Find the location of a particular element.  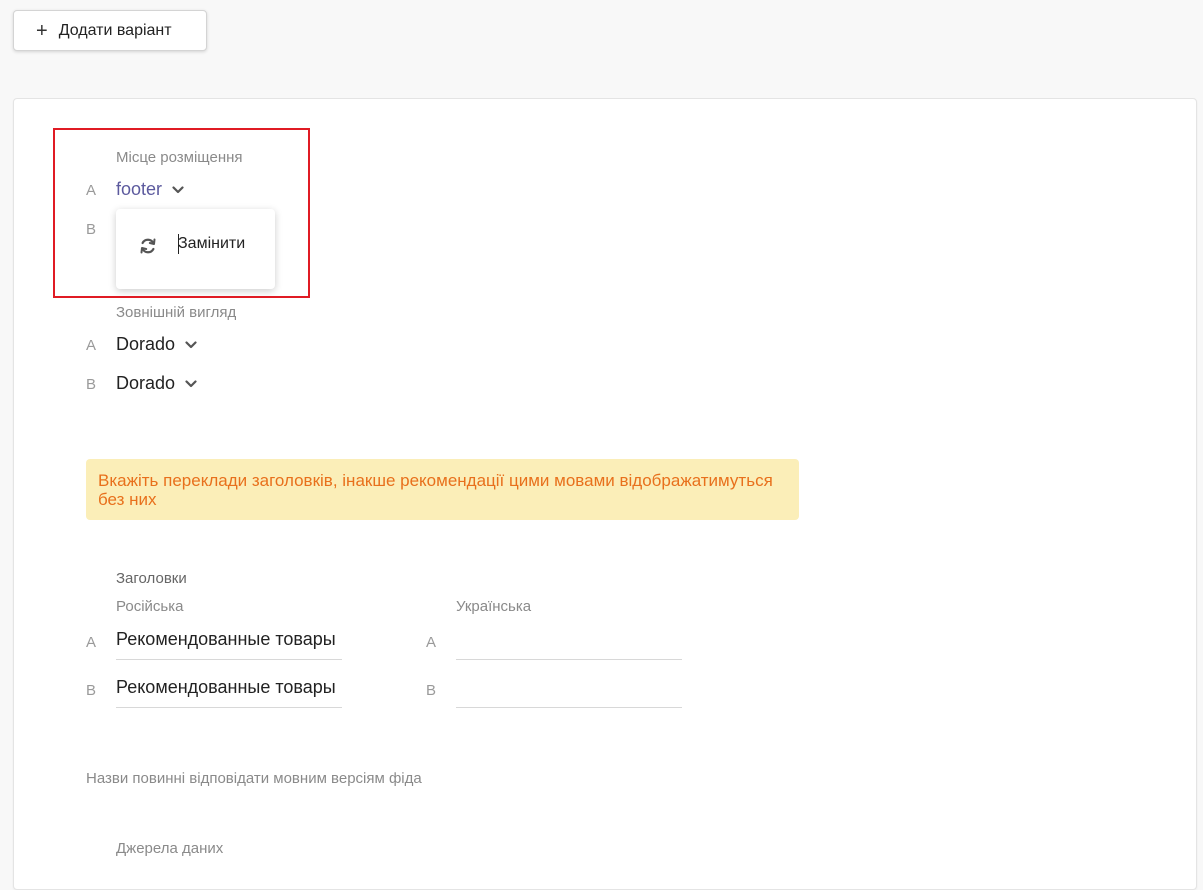

russian-title-input-b: Рекомендованные товары is located at coordinates (229, 691).